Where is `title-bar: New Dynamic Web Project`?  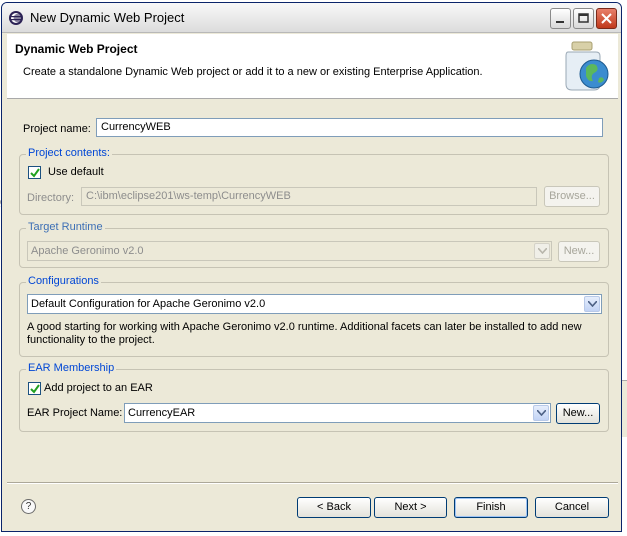
title-bar: New Dynamic Web Project is located at coordinates (311, 18).